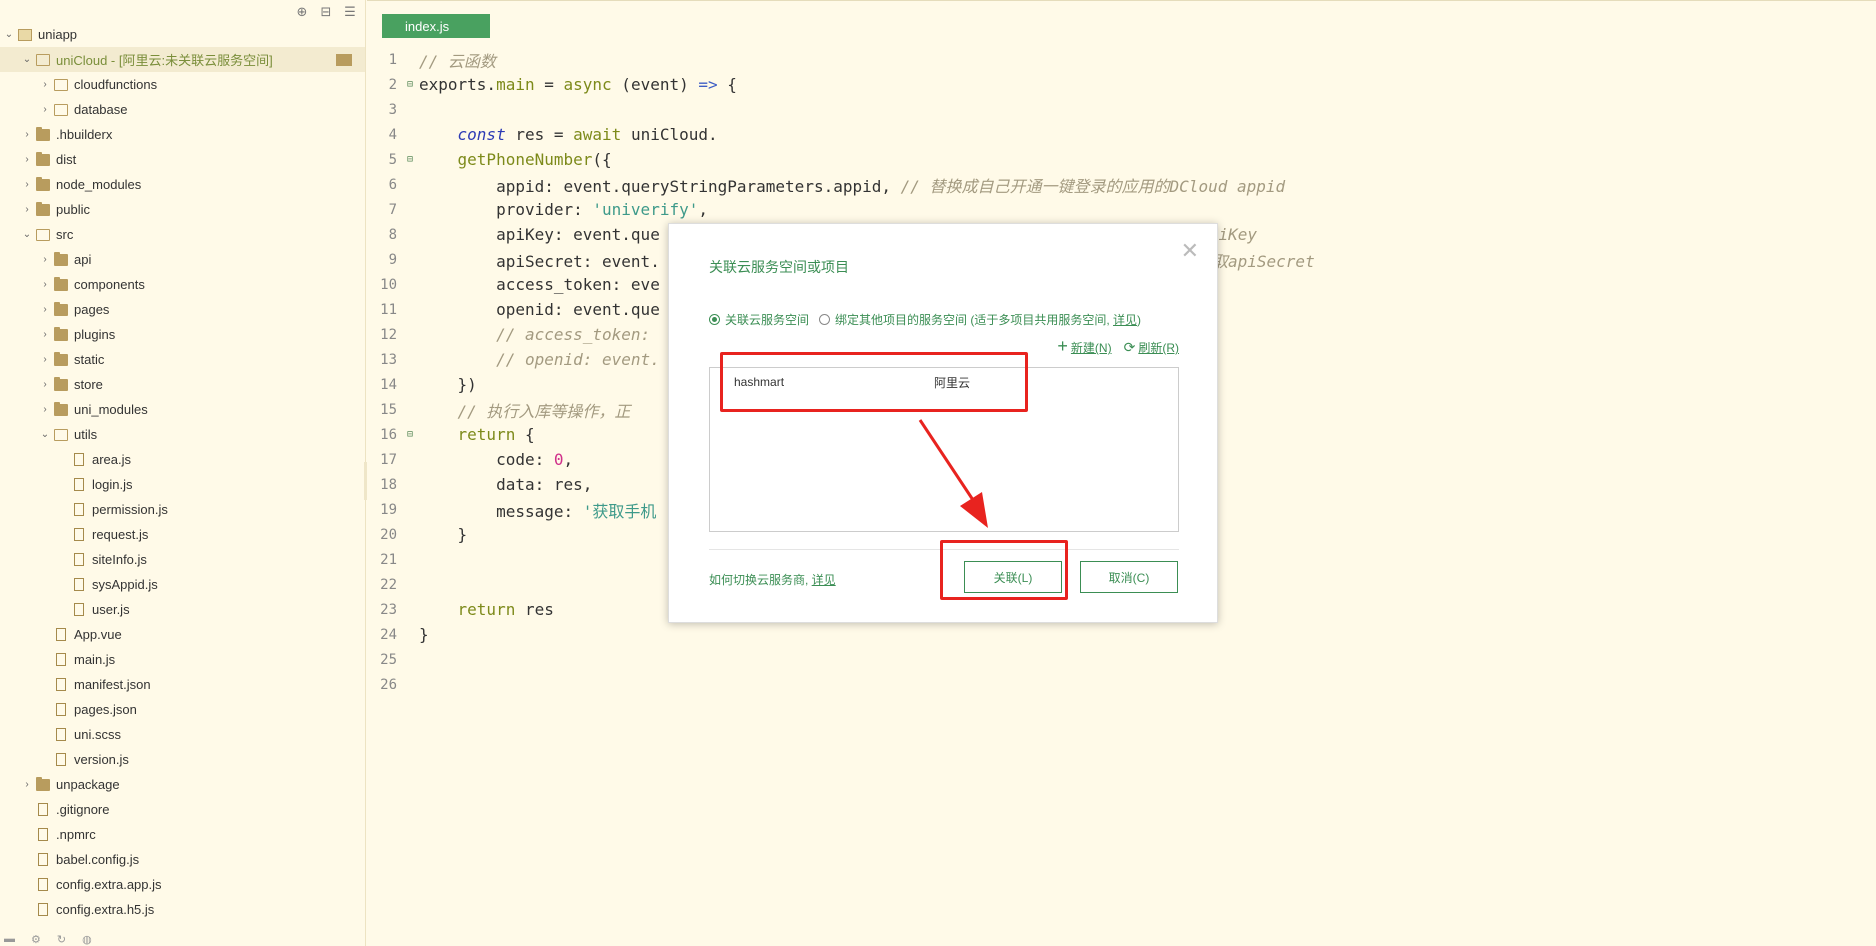 Image resolution: width=1876 pixels, height=946 pixels. Describe the element at coordinates (947, 461) in the screenshot. I see `annotation-arrow-line` at that location.